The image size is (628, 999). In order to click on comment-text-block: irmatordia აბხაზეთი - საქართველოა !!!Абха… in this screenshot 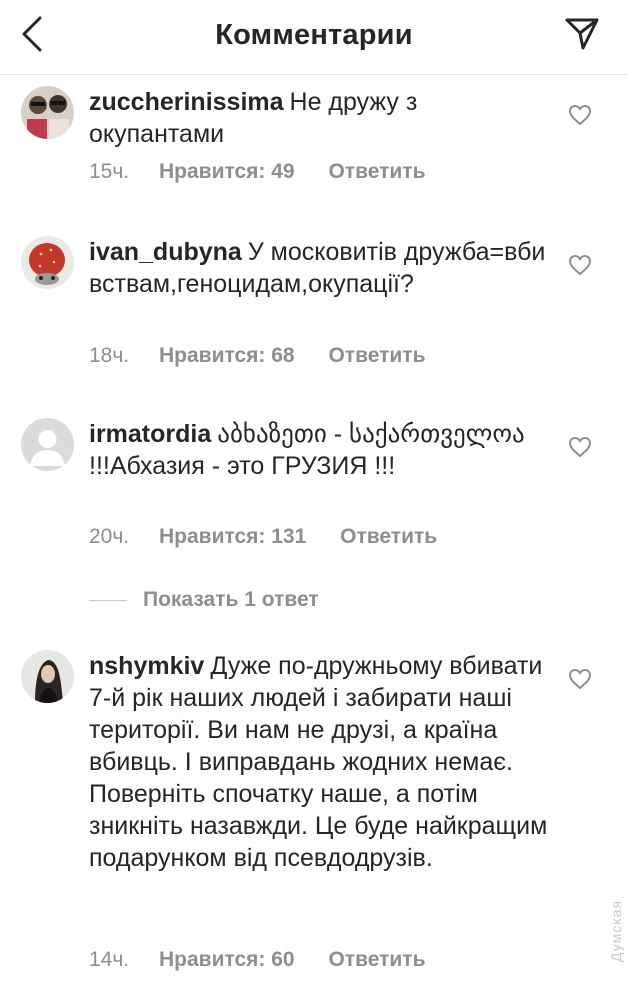, I will do `click(319, 450)`.